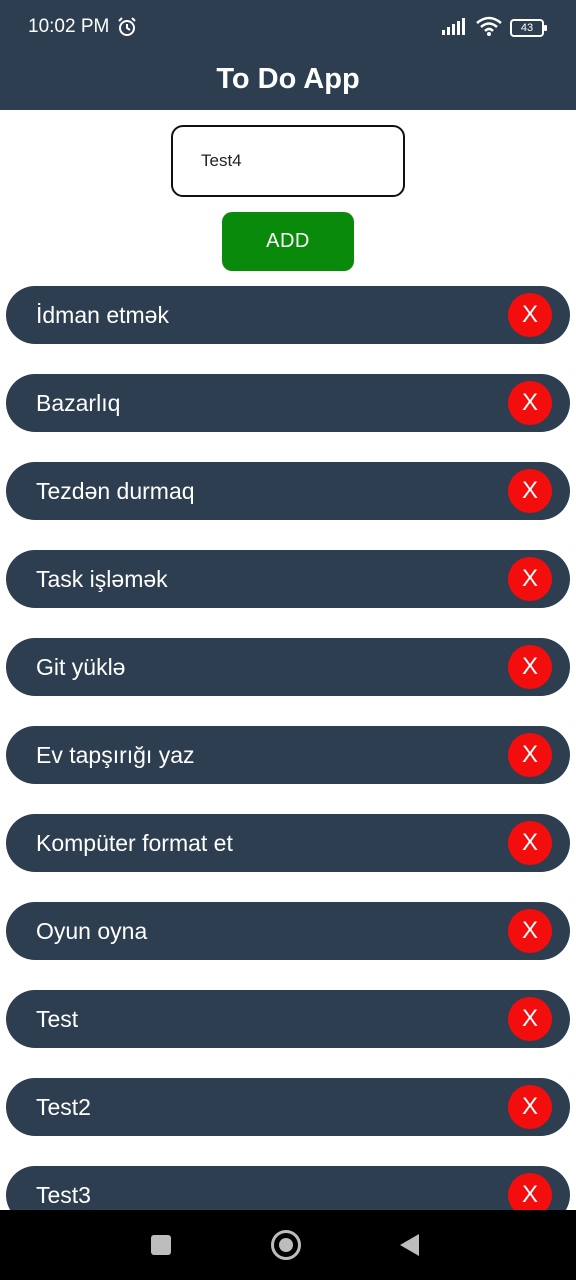  I want to click on battery-level: 43, so click(527, 28).